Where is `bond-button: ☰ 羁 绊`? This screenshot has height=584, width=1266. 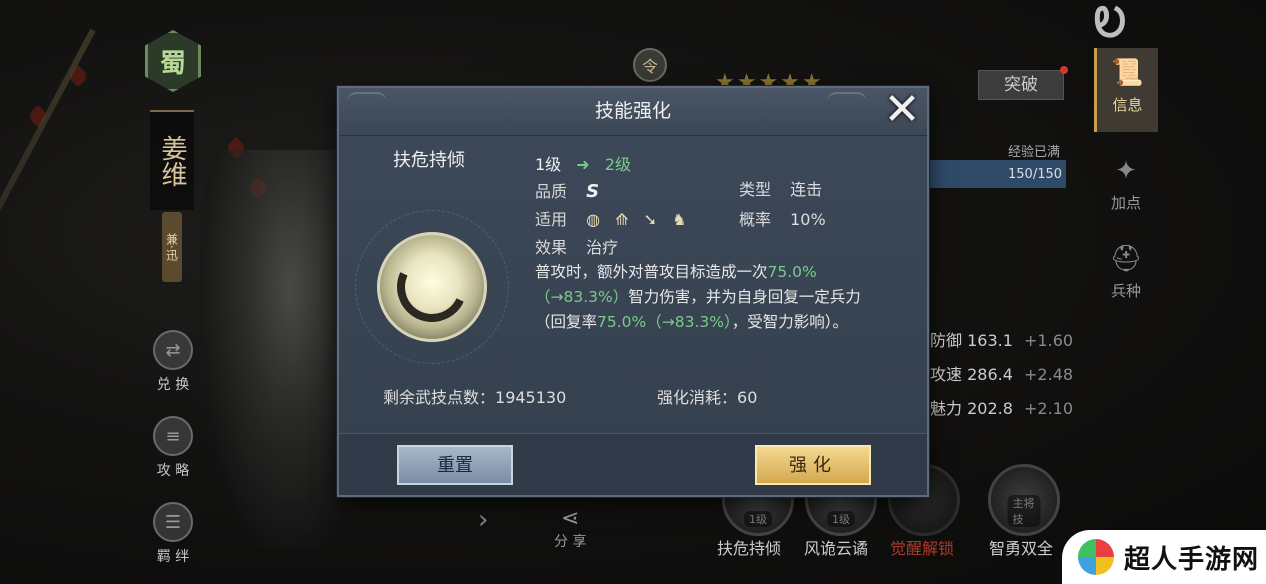 bond-button: ☰ 羁 绊 is located at coordinates (173, 534).